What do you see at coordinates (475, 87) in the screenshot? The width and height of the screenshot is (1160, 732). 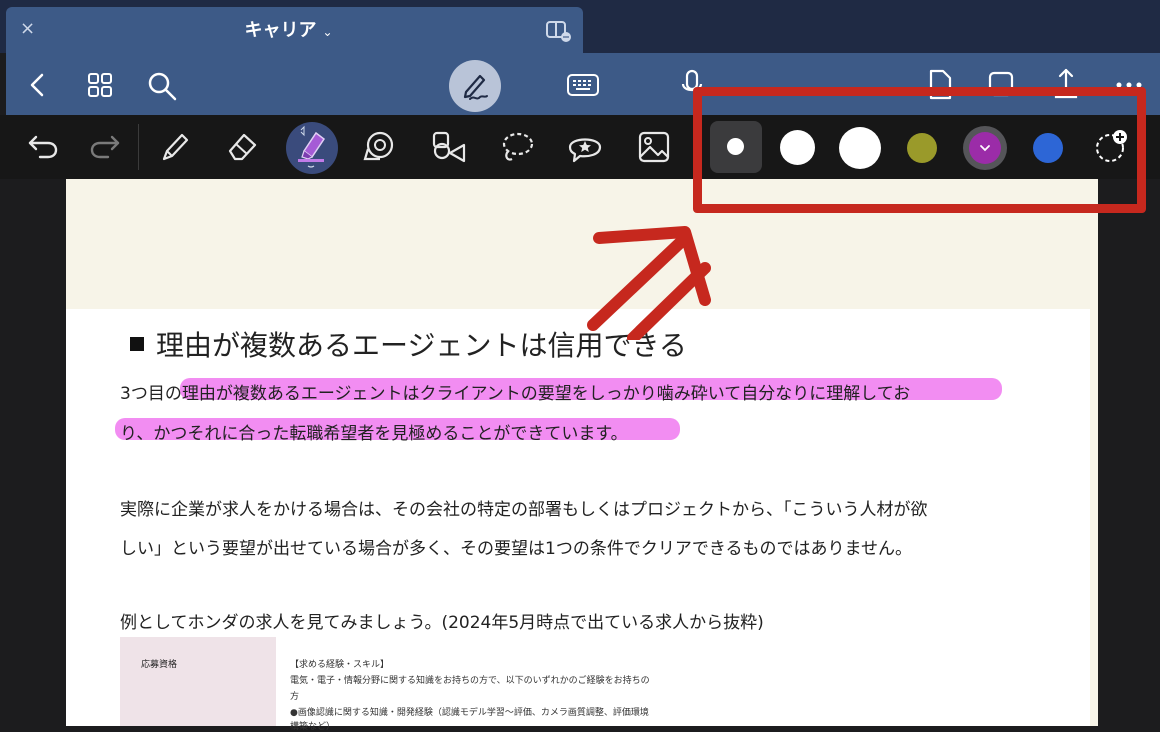 I see `handwriting-pen-icon` at bounding box center [475, 87].